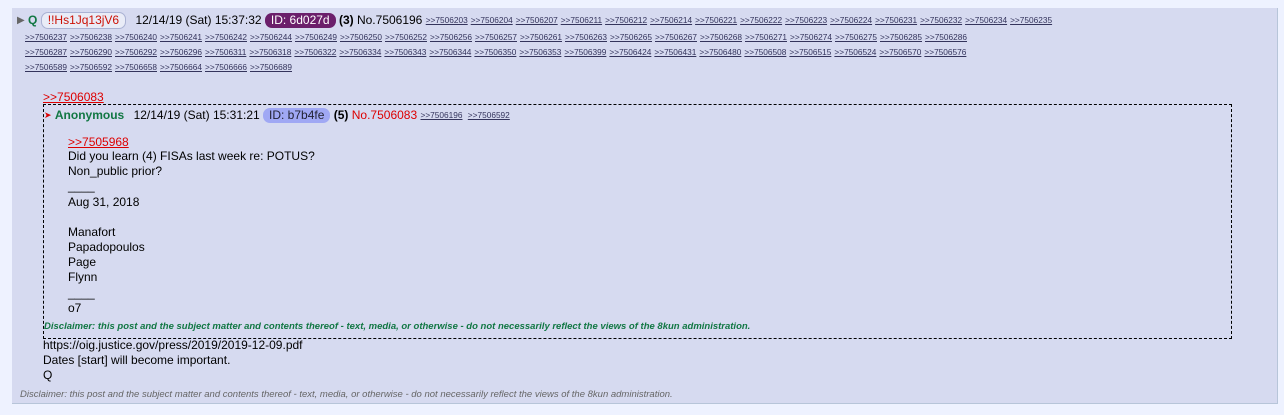 This screenshot has width=1284, height=415. Describe the element at coordinates (630, 52) in the screenshot. I see `backlink: >>7506424` at that location.